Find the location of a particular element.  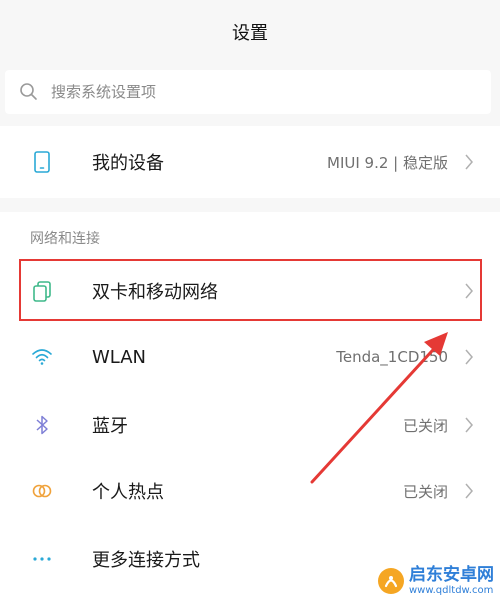

search-icon is located at coordinates (28, 91).